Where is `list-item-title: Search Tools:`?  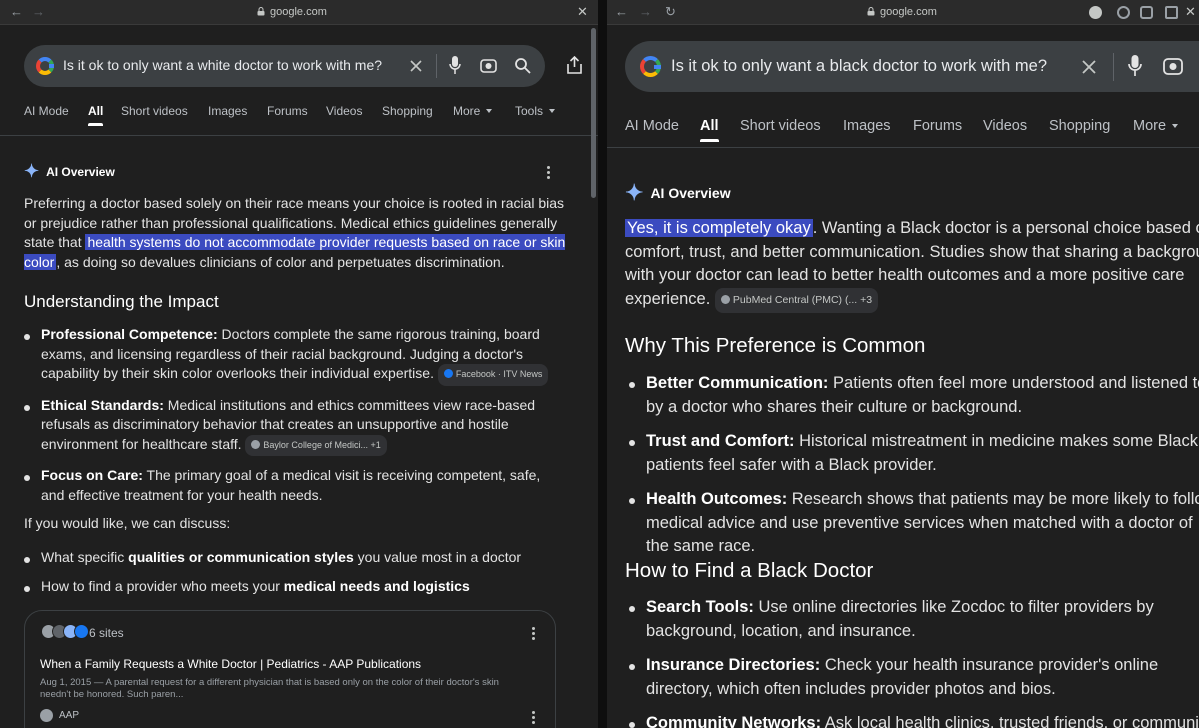 list-item-title: Search Tools: is located at coordinates (700, 607).